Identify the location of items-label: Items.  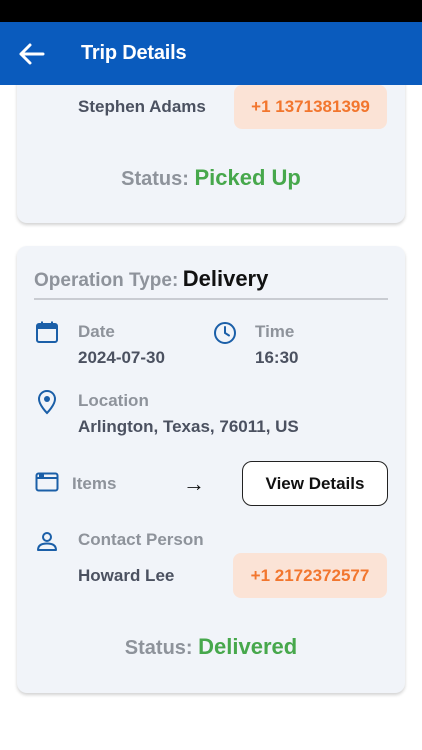
(94, 483).